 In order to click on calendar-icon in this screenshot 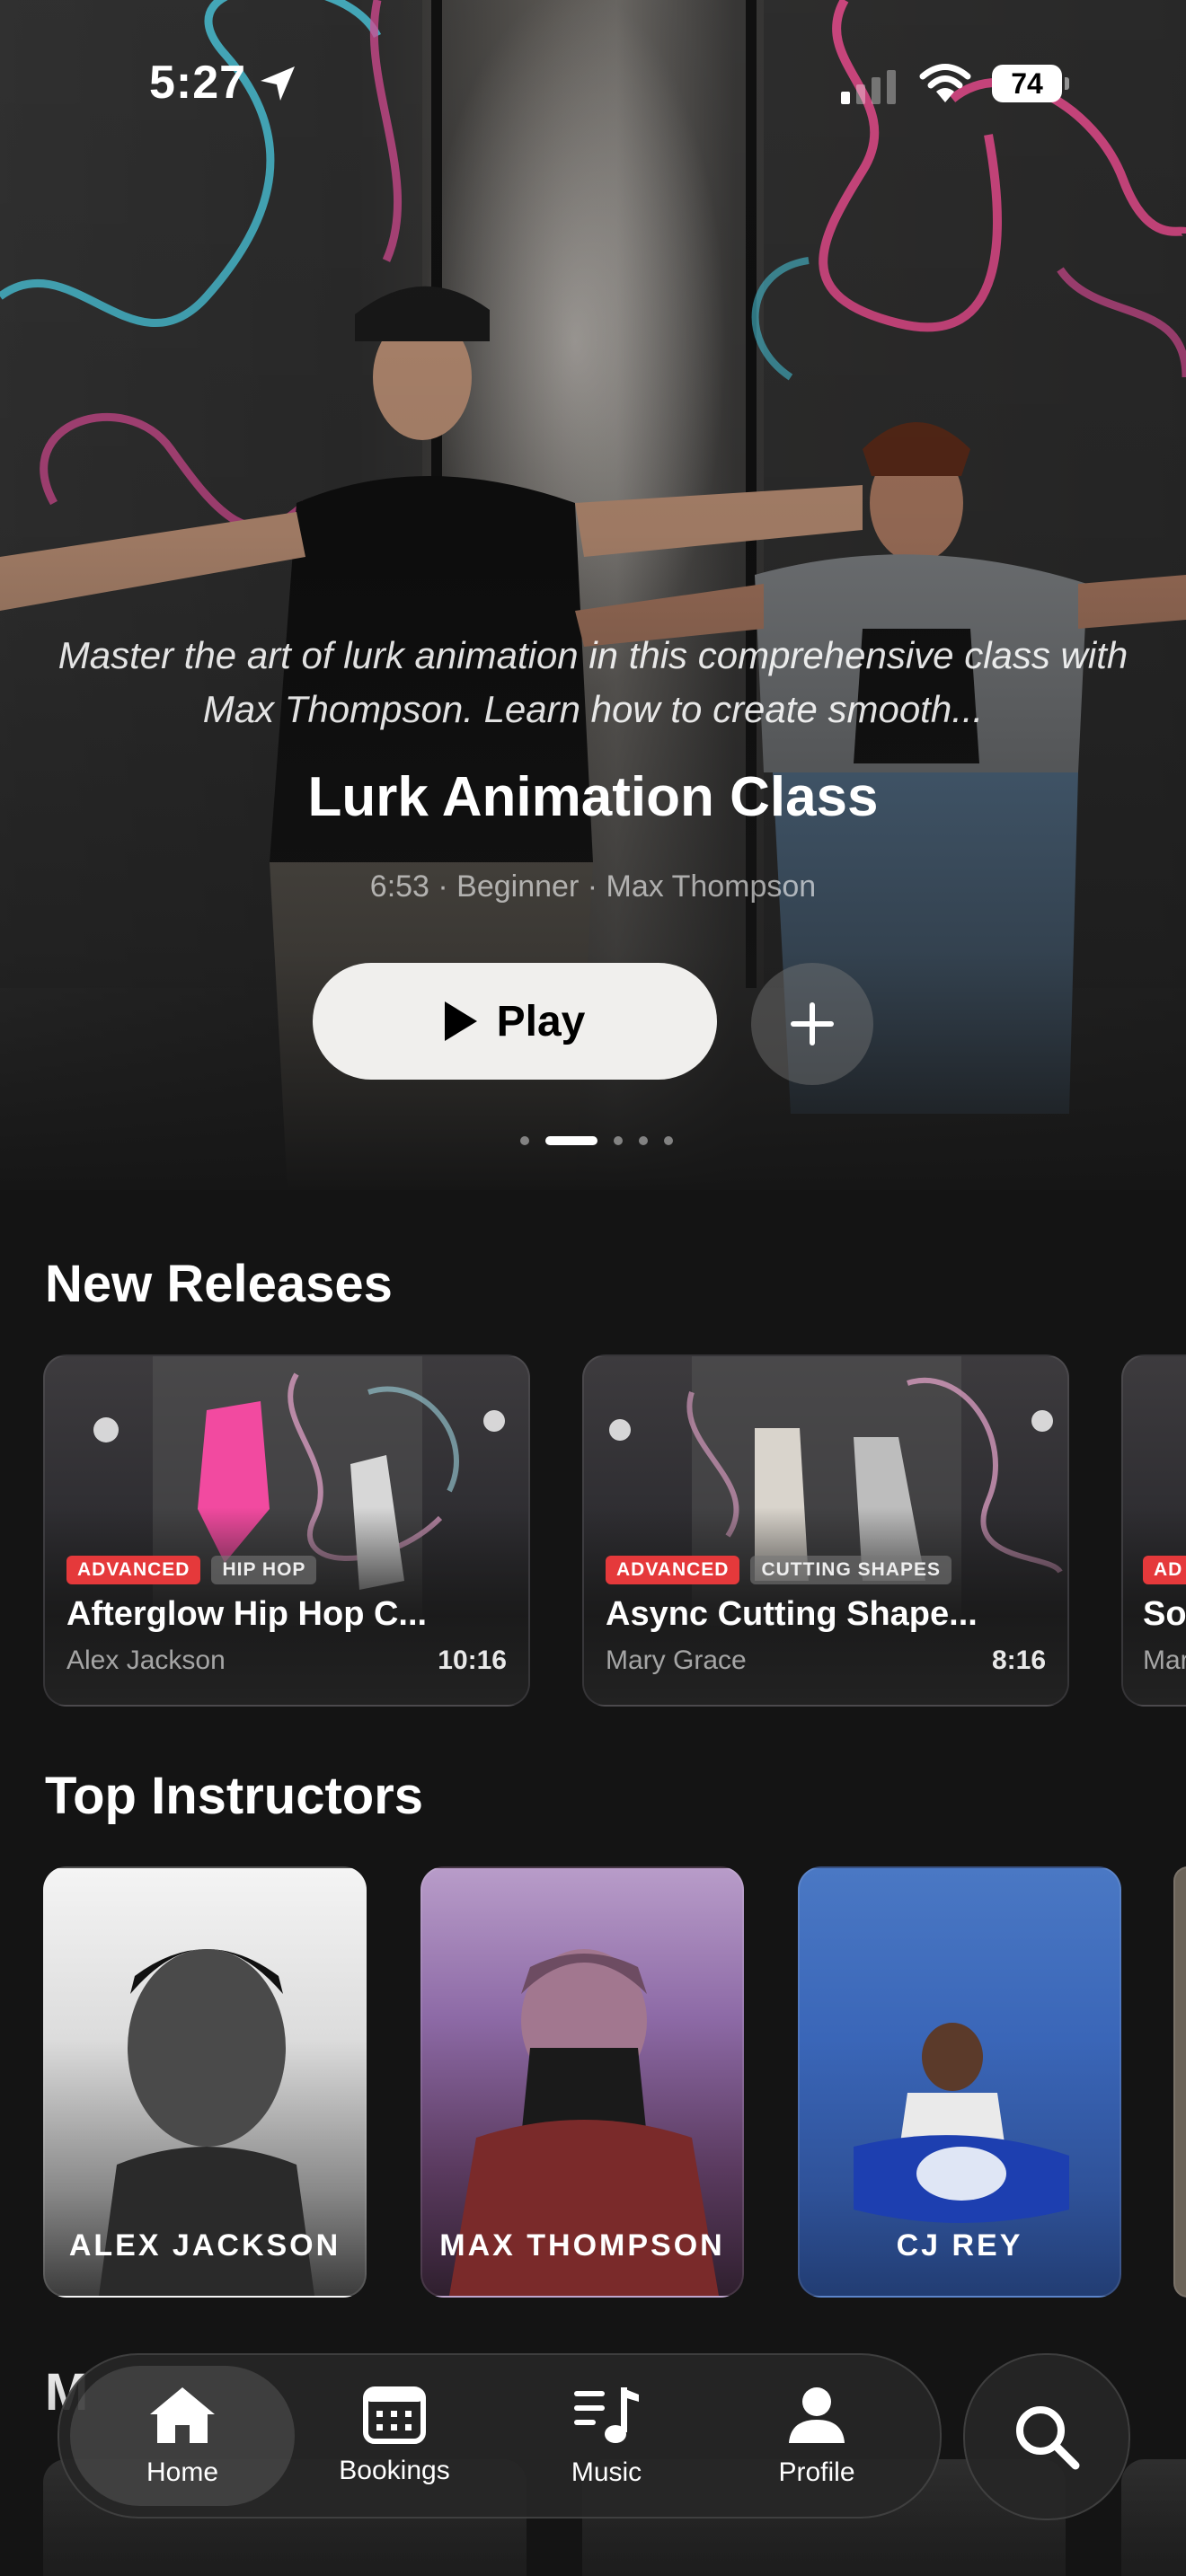, I will do `click(394, 2415)`.